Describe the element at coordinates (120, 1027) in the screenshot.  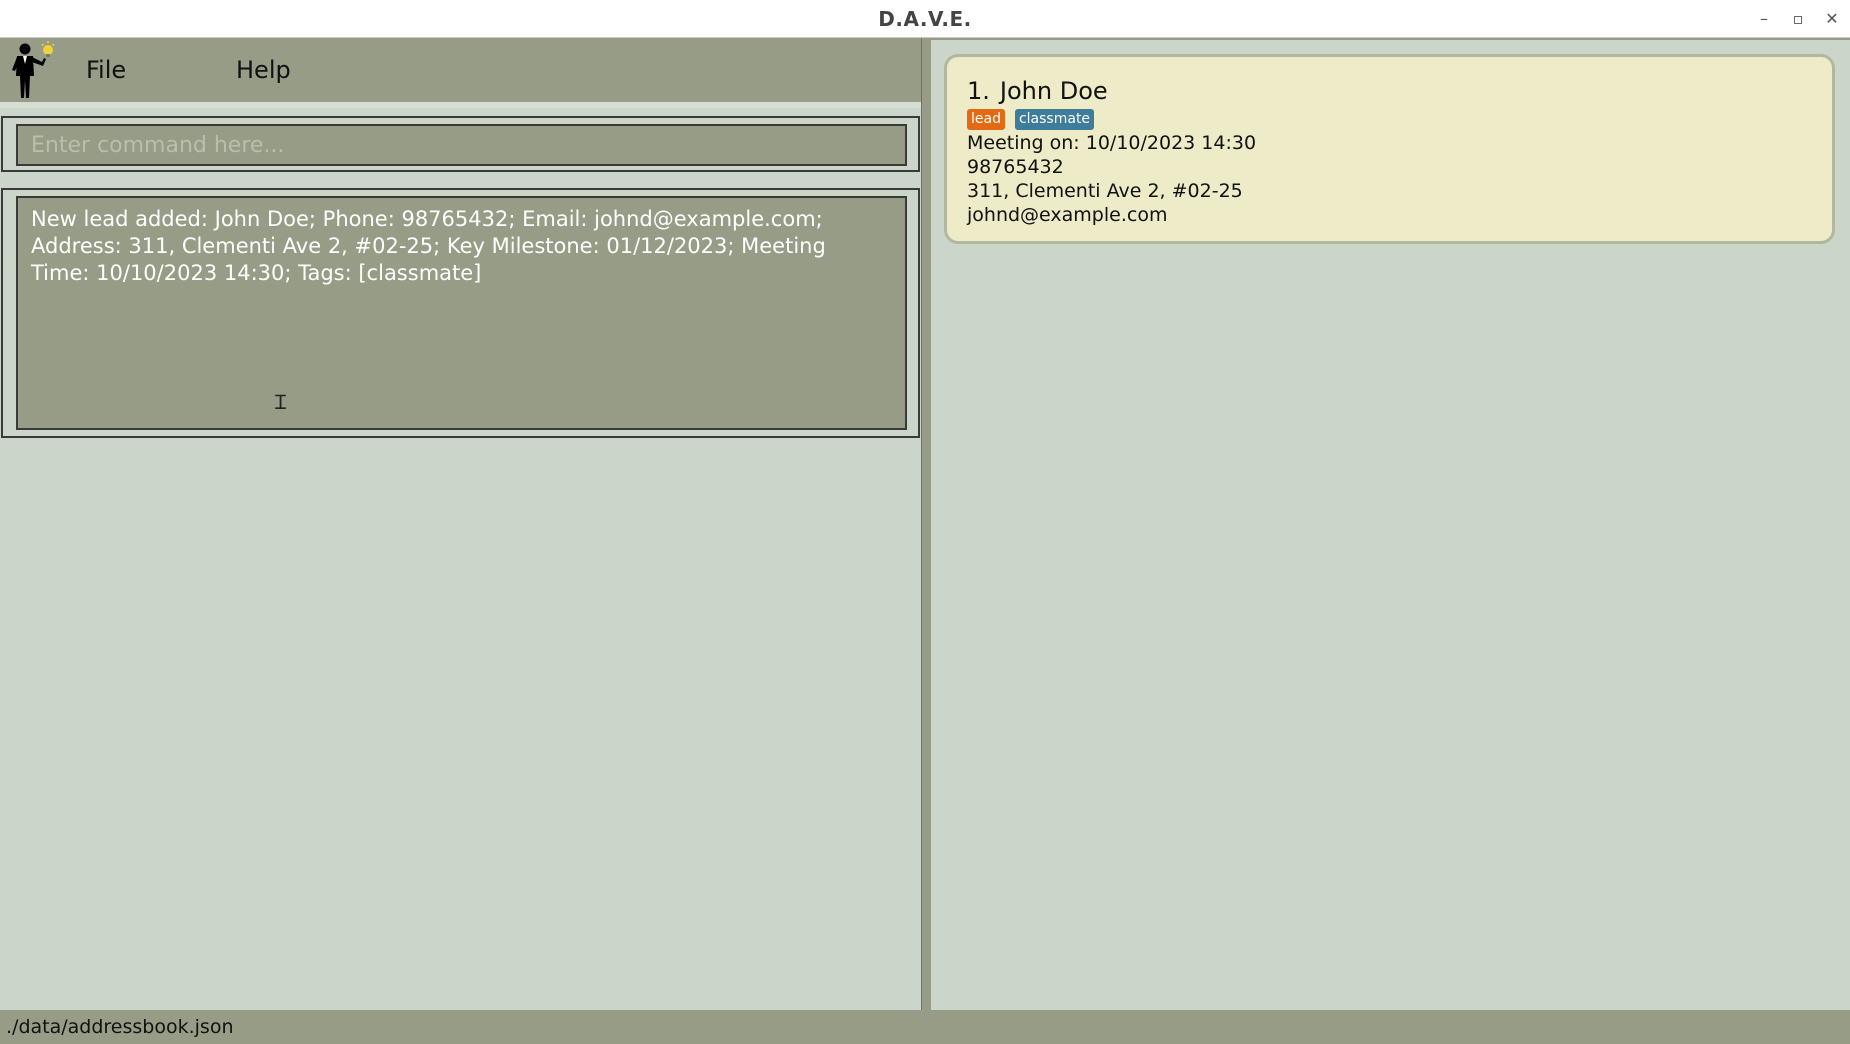
I see `status-file-path: ./data/addressbook.json` at that location.